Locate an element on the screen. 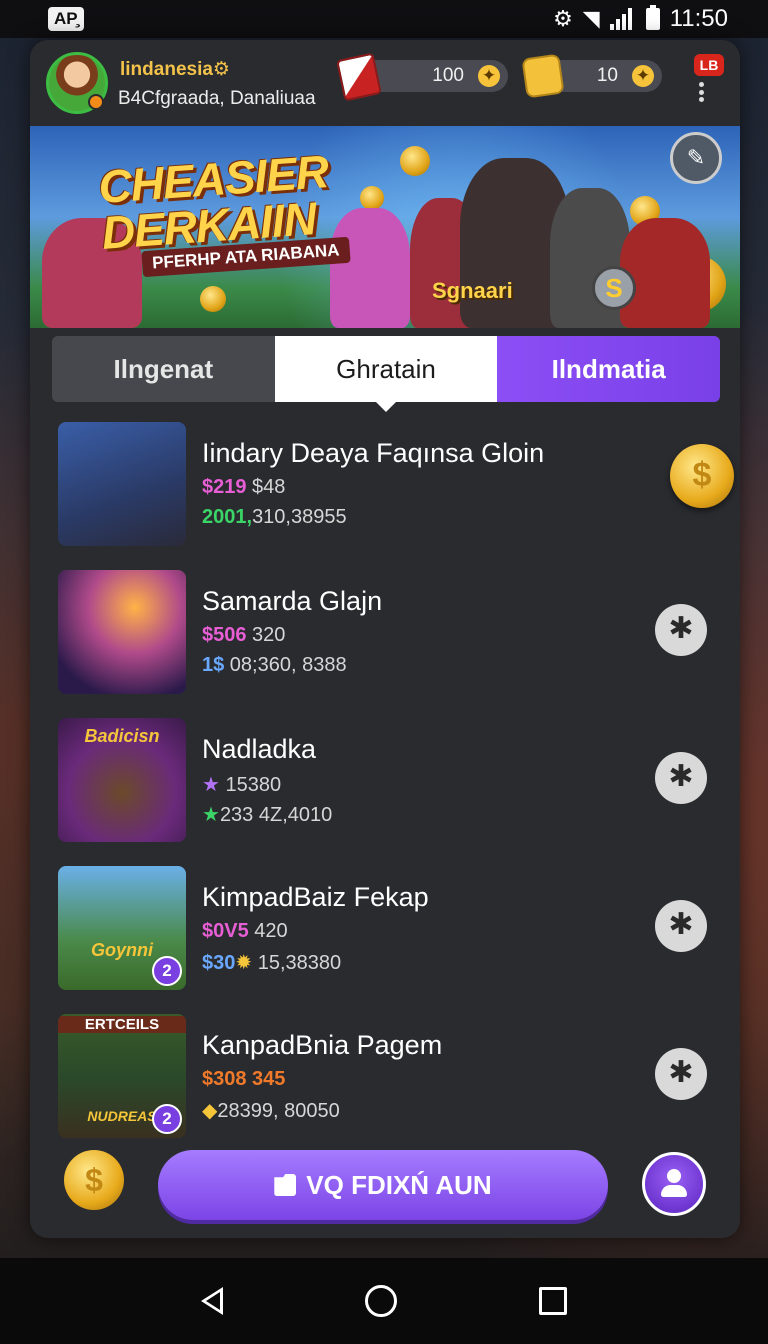 The height and width of the screenshot is (1344, 768). user-subtitle: B4Cfgraada, Danaliuaa is located at coordinates (217, 98).